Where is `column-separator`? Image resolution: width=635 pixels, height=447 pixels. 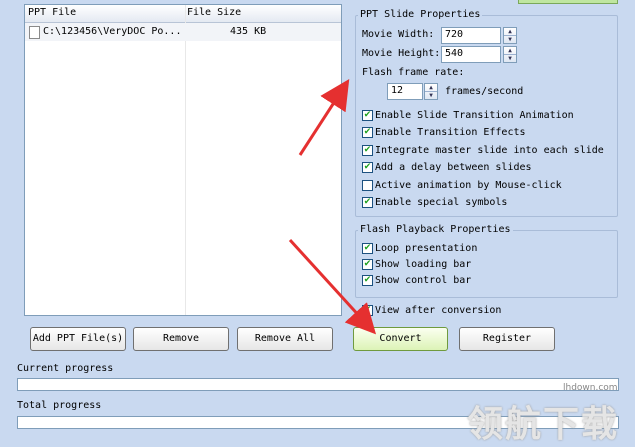 column-separator is located at coordinates (185, 160).